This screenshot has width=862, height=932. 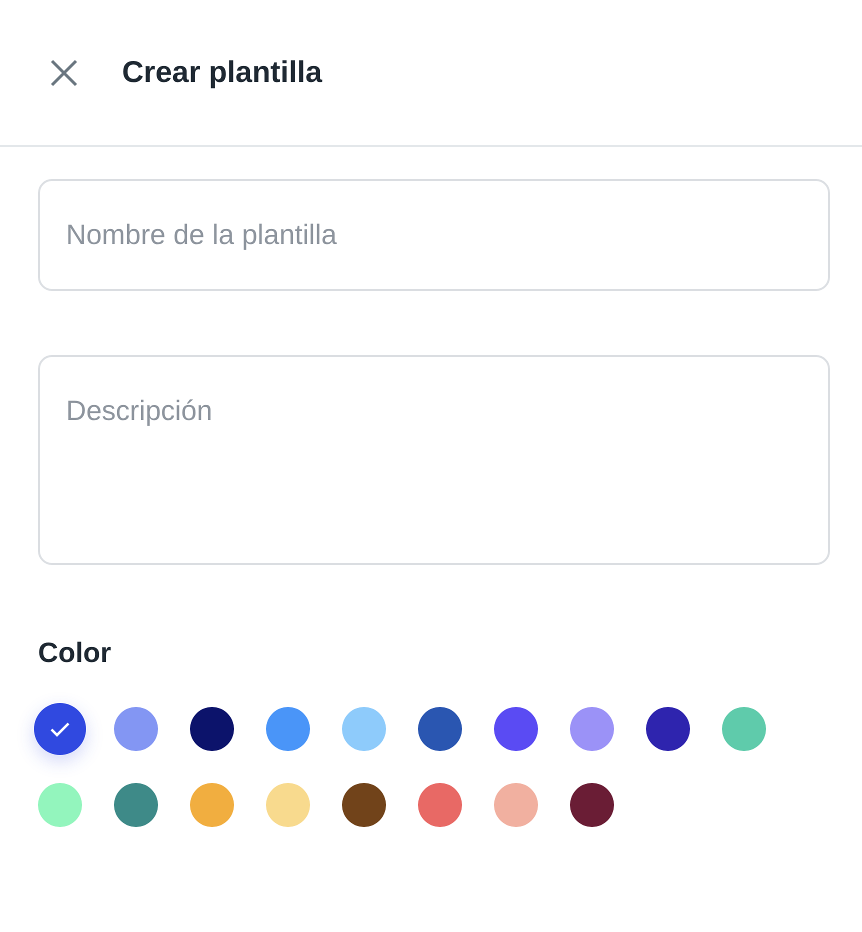 What do you see at coordinates (434, 235) in the screenshot?
I see `template-name-field: Nombre de la plantilla` at bounding box center [434, 235].